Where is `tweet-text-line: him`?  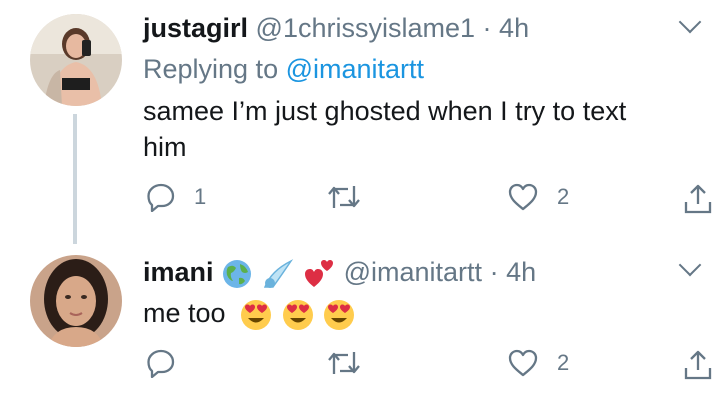
tweet-text-line: him is located at coordinates (165, 147).